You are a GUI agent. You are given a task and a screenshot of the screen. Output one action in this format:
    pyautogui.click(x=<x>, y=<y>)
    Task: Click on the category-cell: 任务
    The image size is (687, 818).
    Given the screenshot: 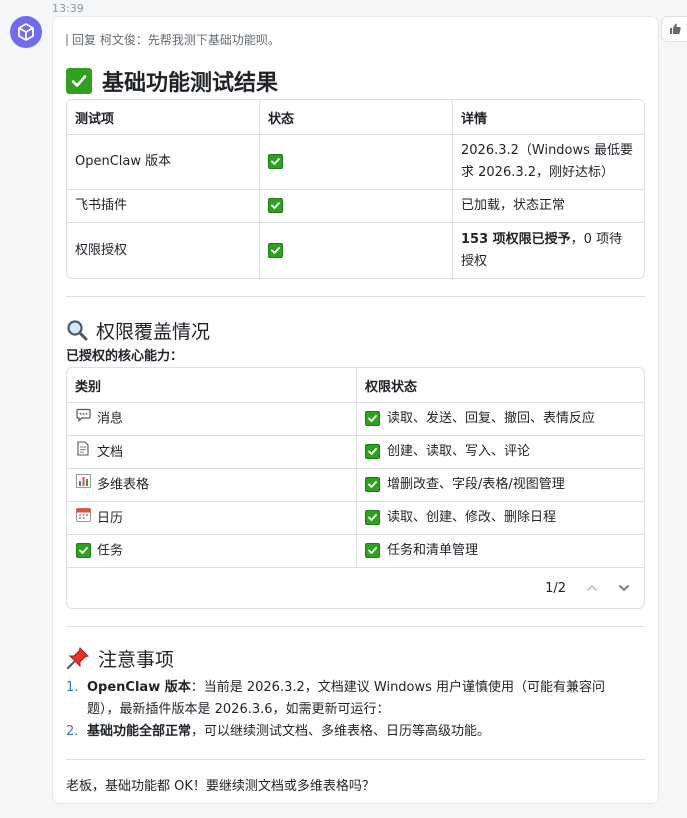 What is the action you would take?
    pyautogui.click(x=212, y=551)
    